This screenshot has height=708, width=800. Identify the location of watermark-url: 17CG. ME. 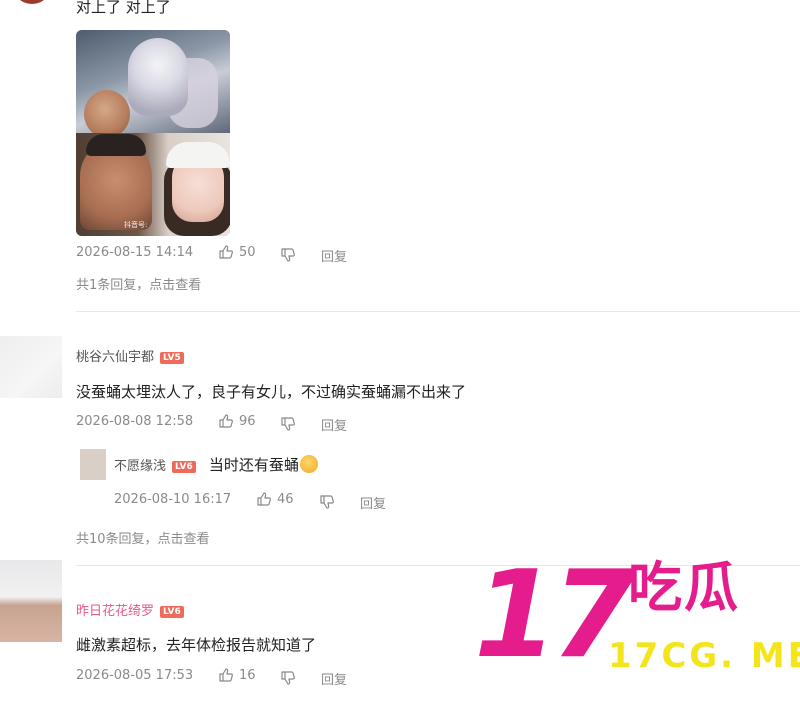
(704, 656).